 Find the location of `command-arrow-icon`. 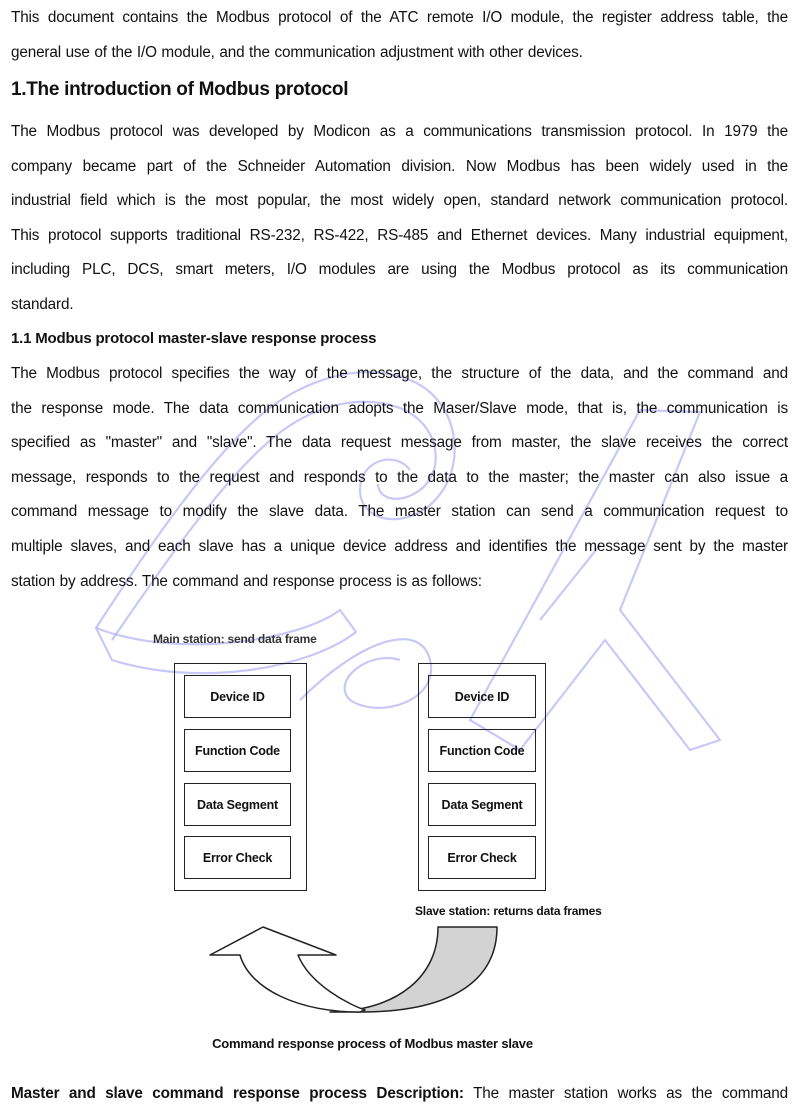

command-arrow-icon is located at coordinates (287, 969).